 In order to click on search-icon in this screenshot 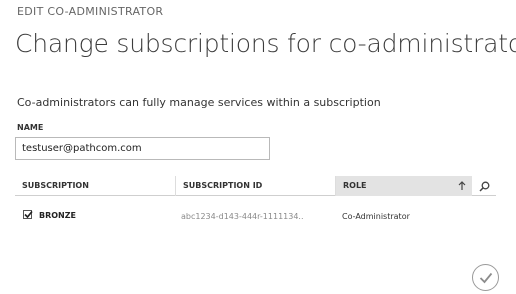, I will do `click(483, 186)`.